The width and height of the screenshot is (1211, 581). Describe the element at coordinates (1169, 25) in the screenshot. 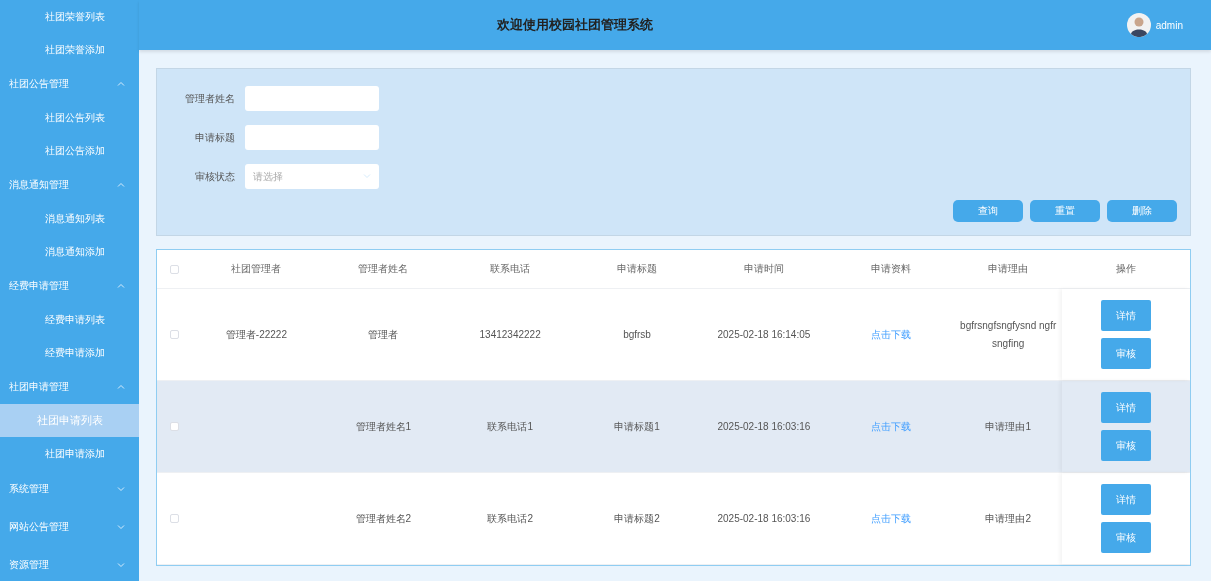

I see `user-name: admin` at that location.